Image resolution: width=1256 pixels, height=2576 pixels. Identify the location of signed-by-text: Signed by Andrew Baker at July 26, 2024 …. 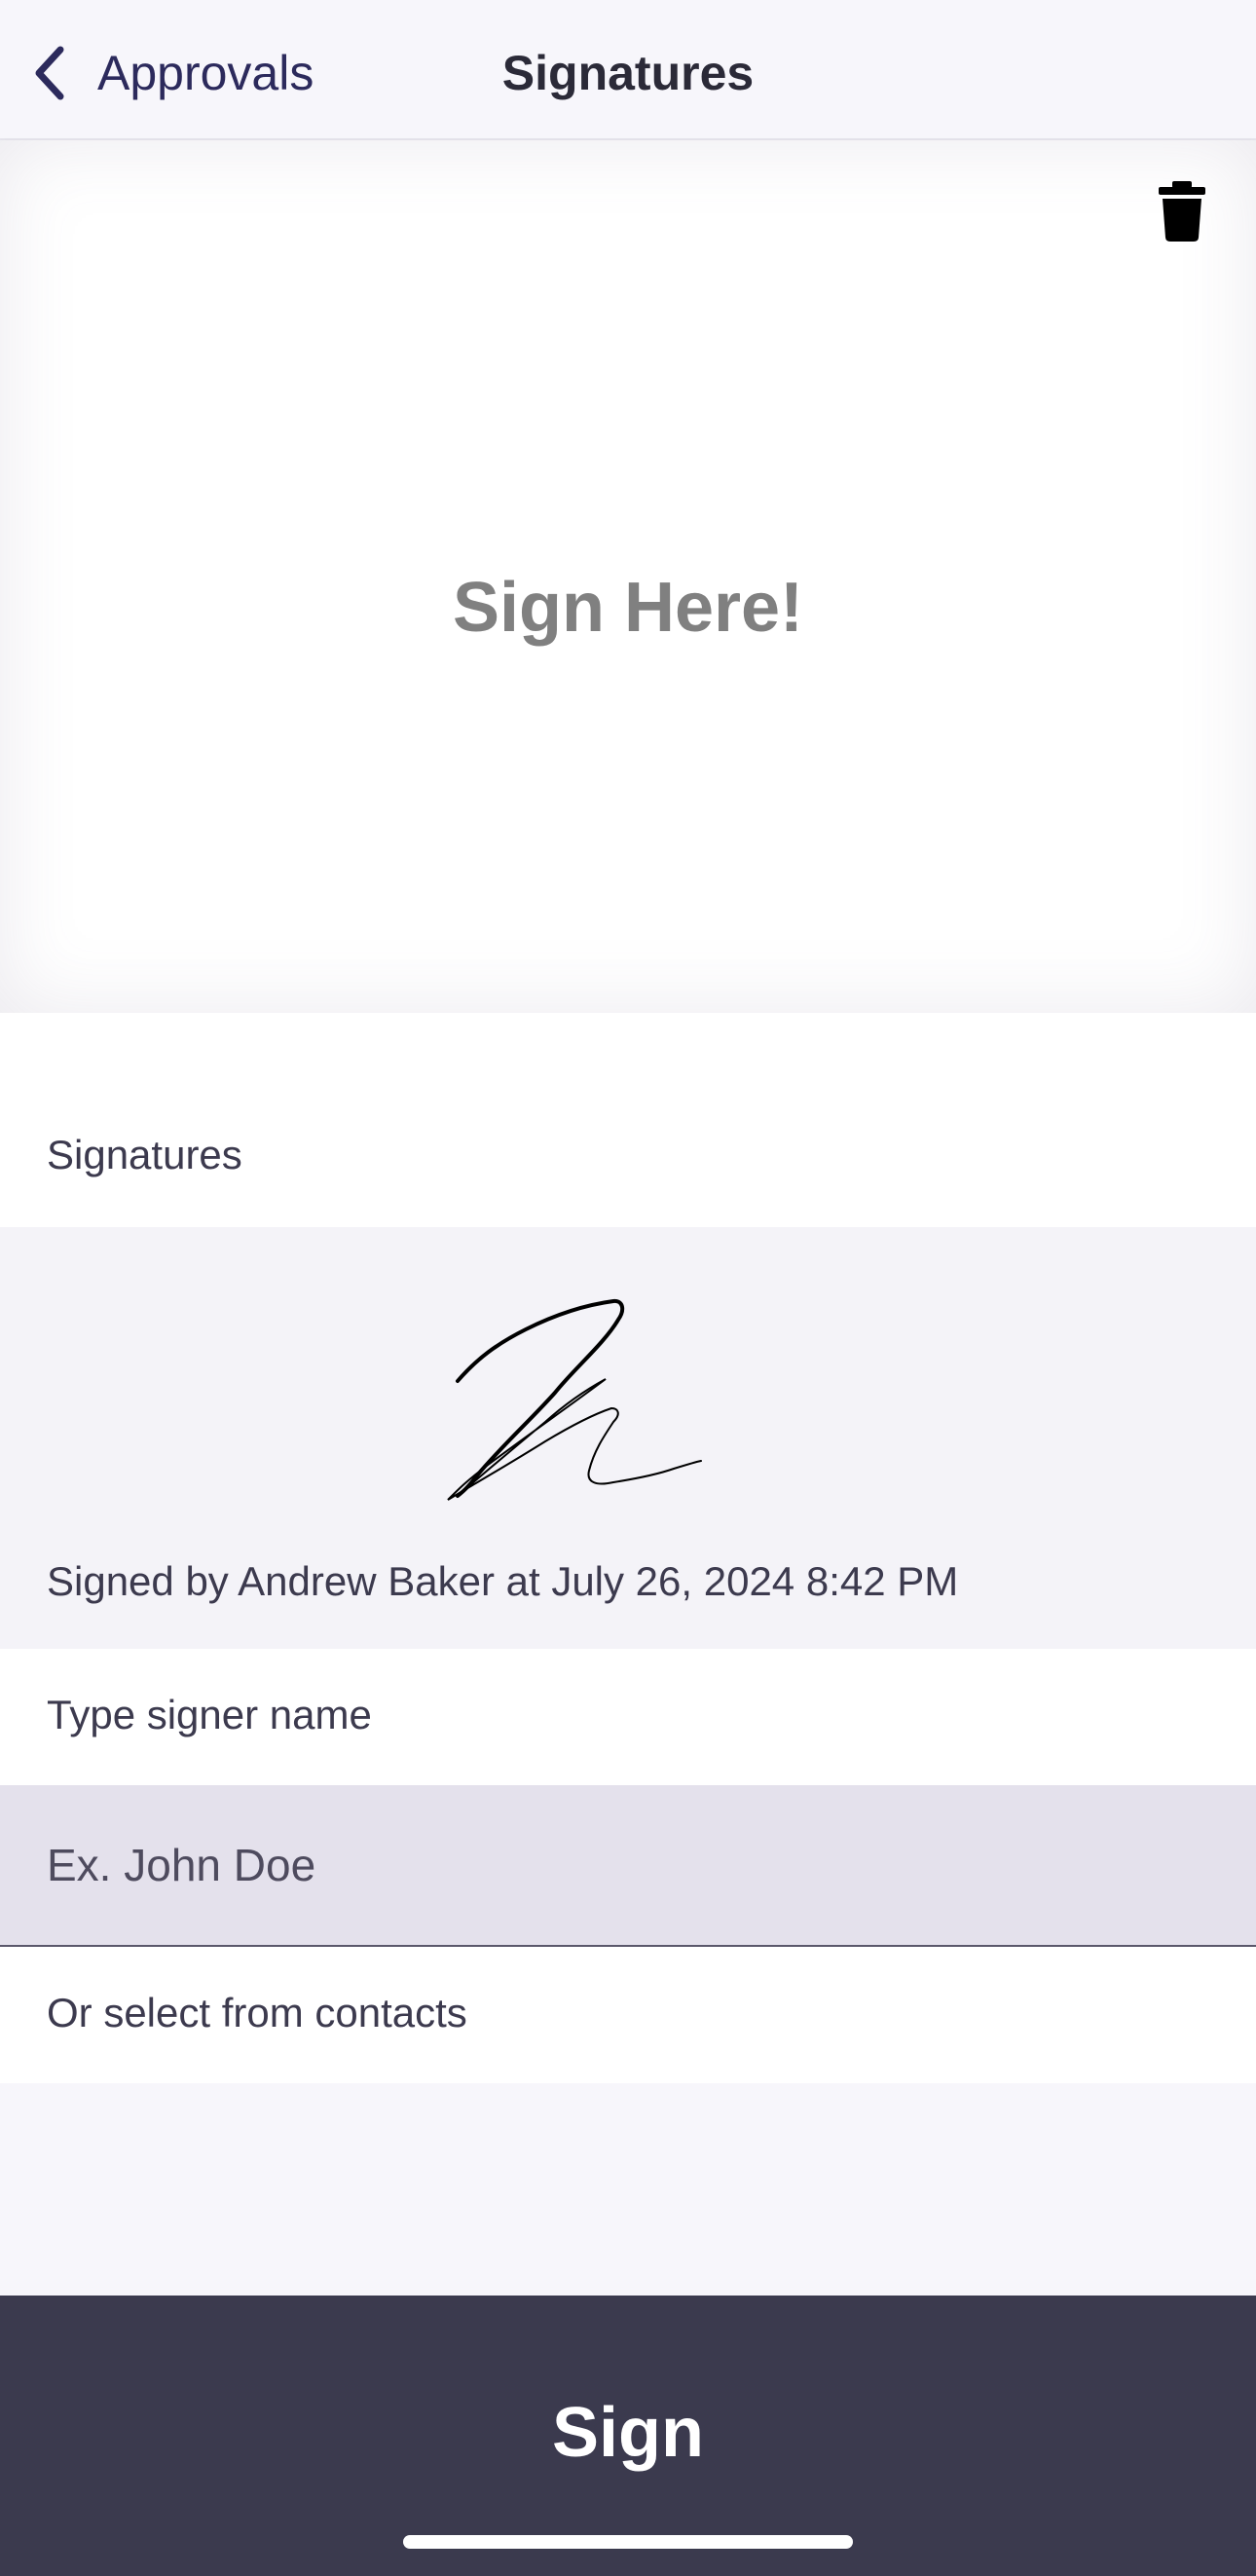
(503, 1581).